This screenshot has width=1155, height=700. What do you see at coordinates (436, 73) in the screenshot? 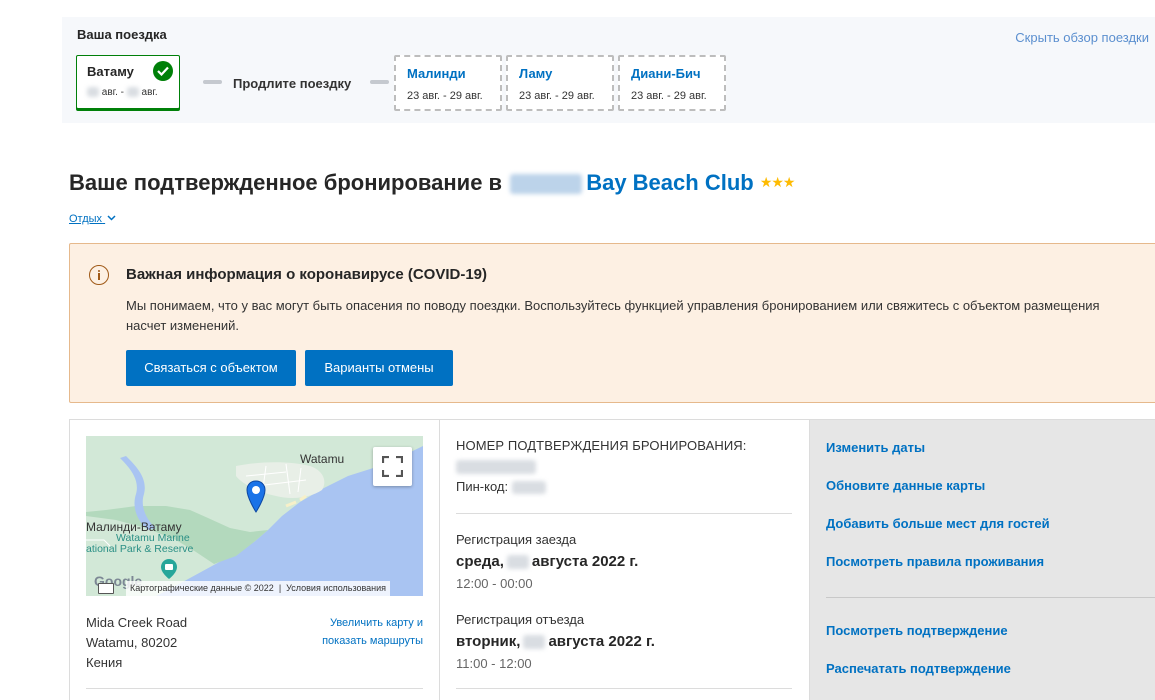
I see `suggestion-name: Малинди` at bounding box center [436, 73].